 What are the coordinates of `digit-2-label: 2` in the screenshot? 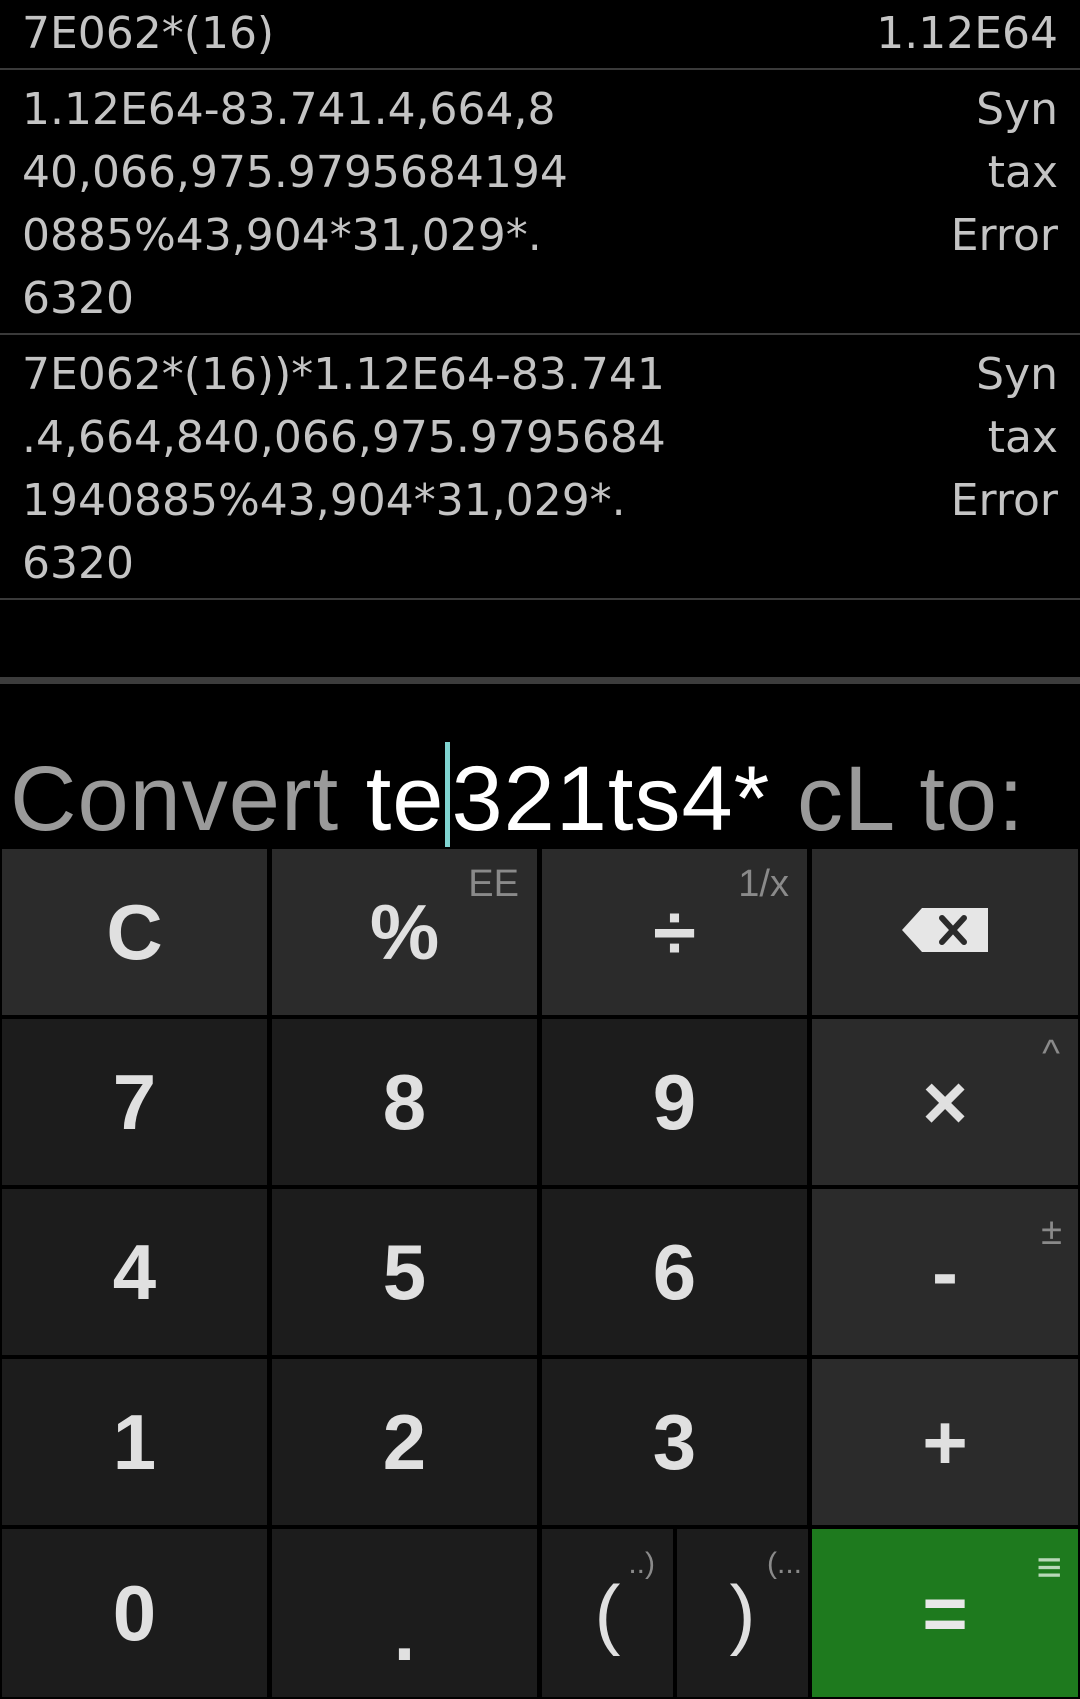 It's located at (404, 1441).